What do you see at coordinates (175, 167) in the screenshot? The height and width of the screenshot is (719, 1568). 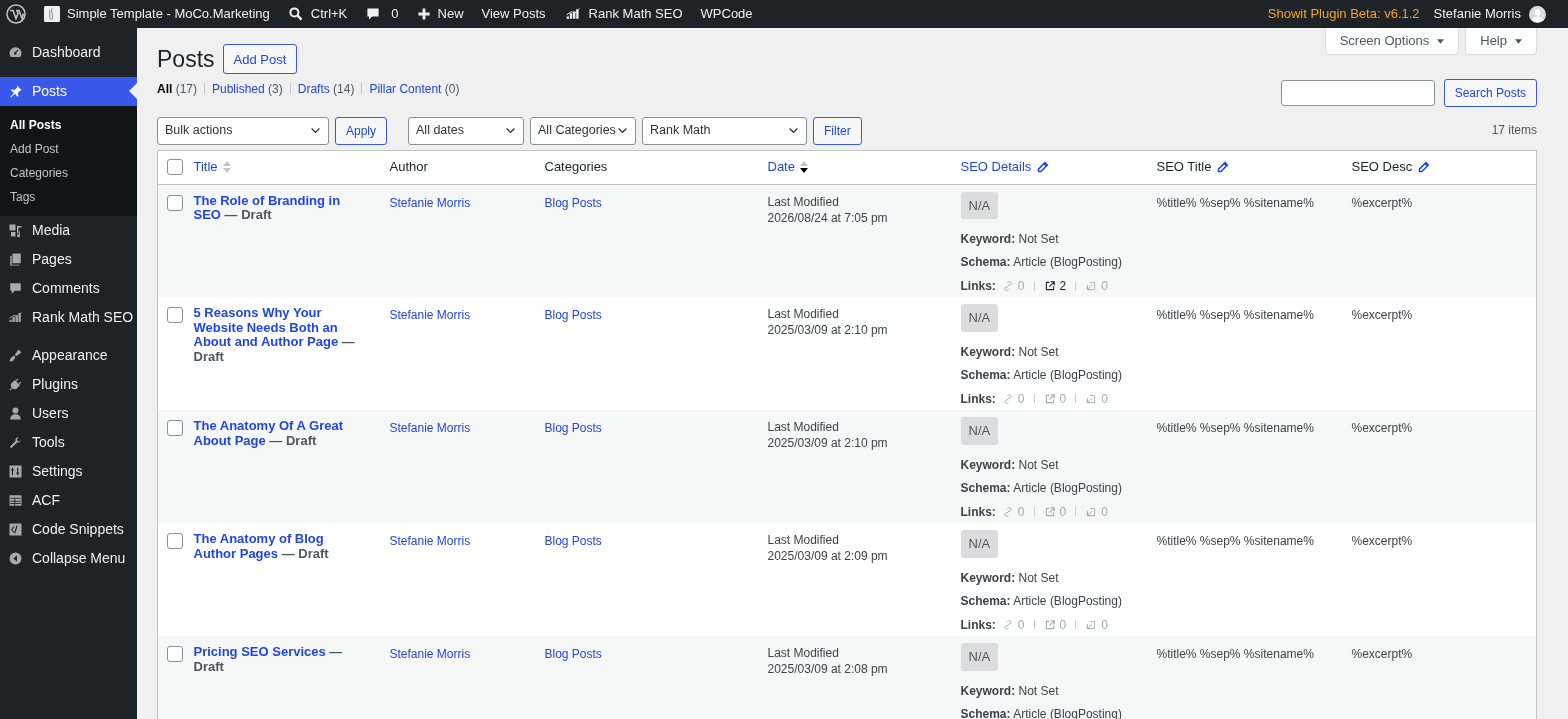 I see `select-all-checkbox` at bounding box center [175, 167].